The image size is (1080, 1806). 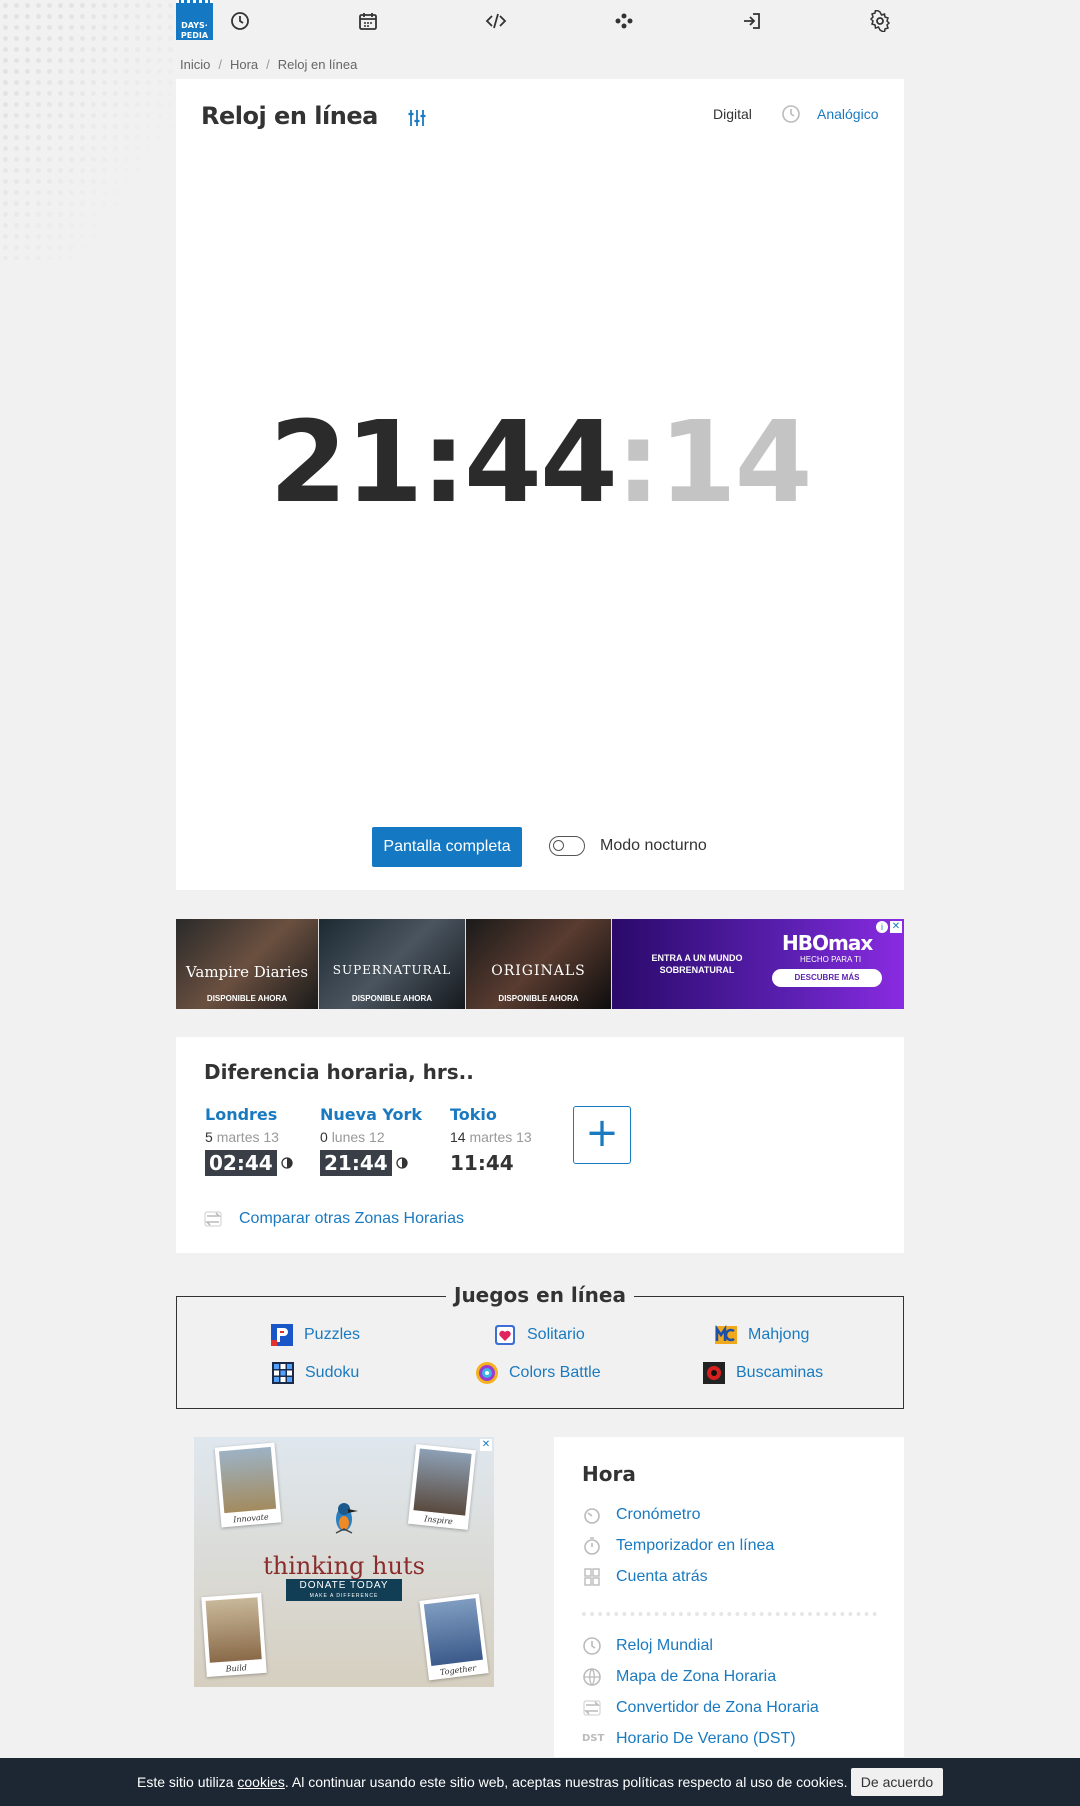 What do you see at coordinates (726, 1334) in the screenshot?
I see `mahjong-icon` at bounding box center [726, 1334].